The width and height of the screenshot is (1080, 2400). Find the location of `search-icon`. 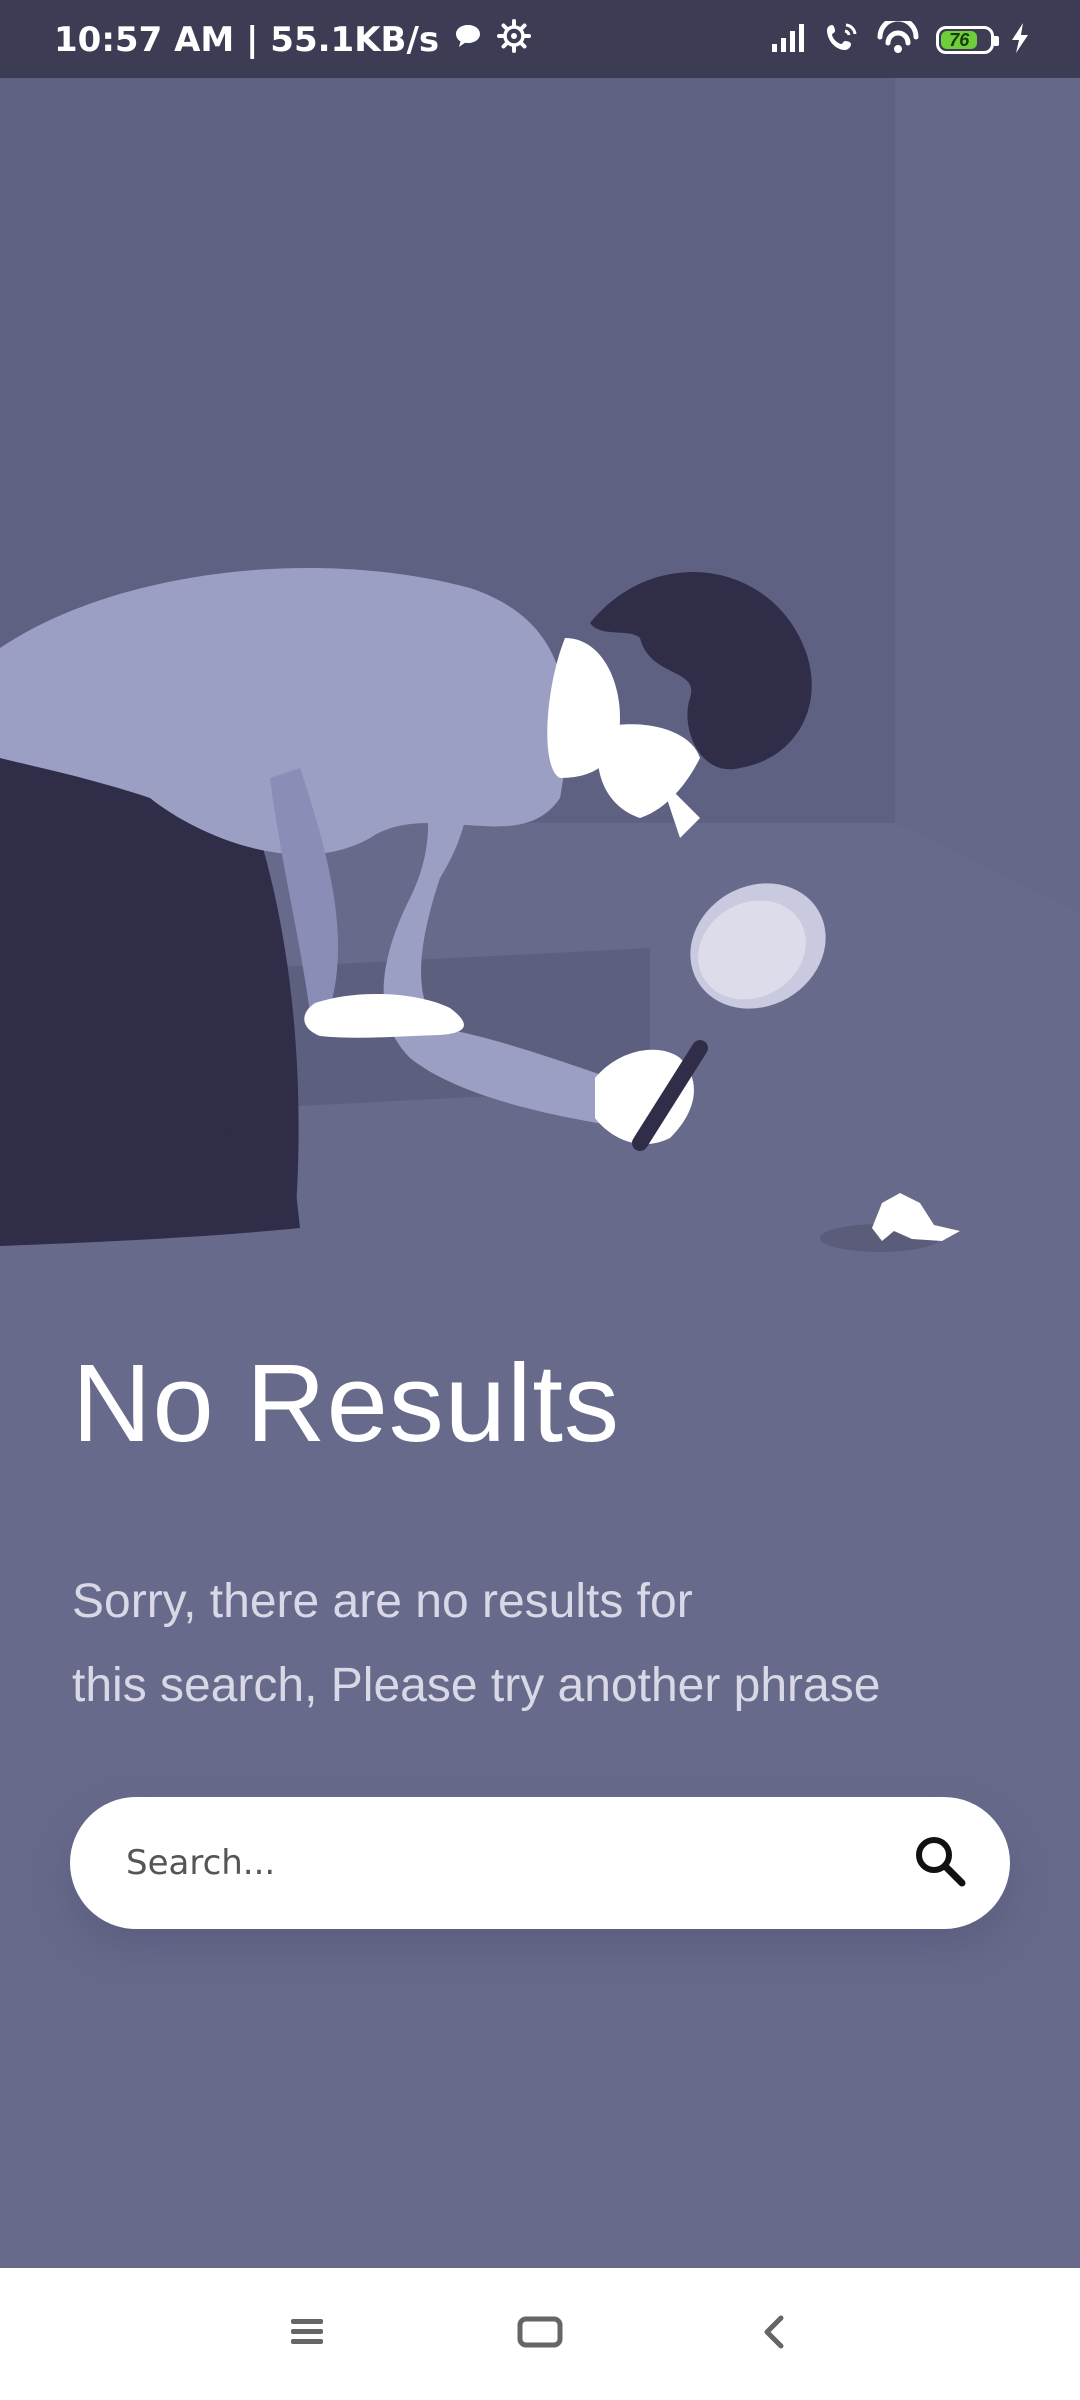

search-icon is located at coordinates (940, 1863).